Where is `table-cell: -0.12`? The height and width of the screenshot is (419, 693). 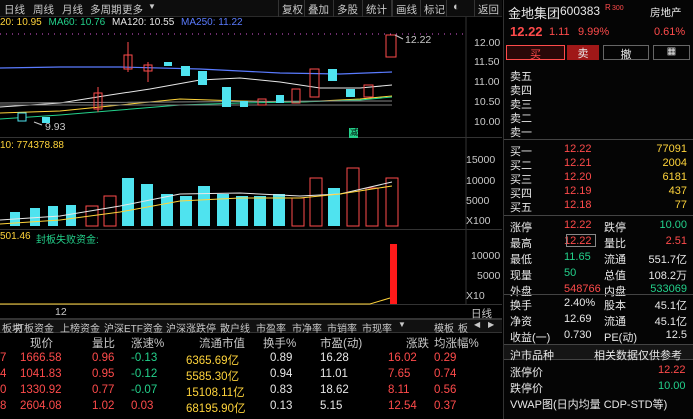 table-cell: -0.12 is located at coordinates (144, 374).